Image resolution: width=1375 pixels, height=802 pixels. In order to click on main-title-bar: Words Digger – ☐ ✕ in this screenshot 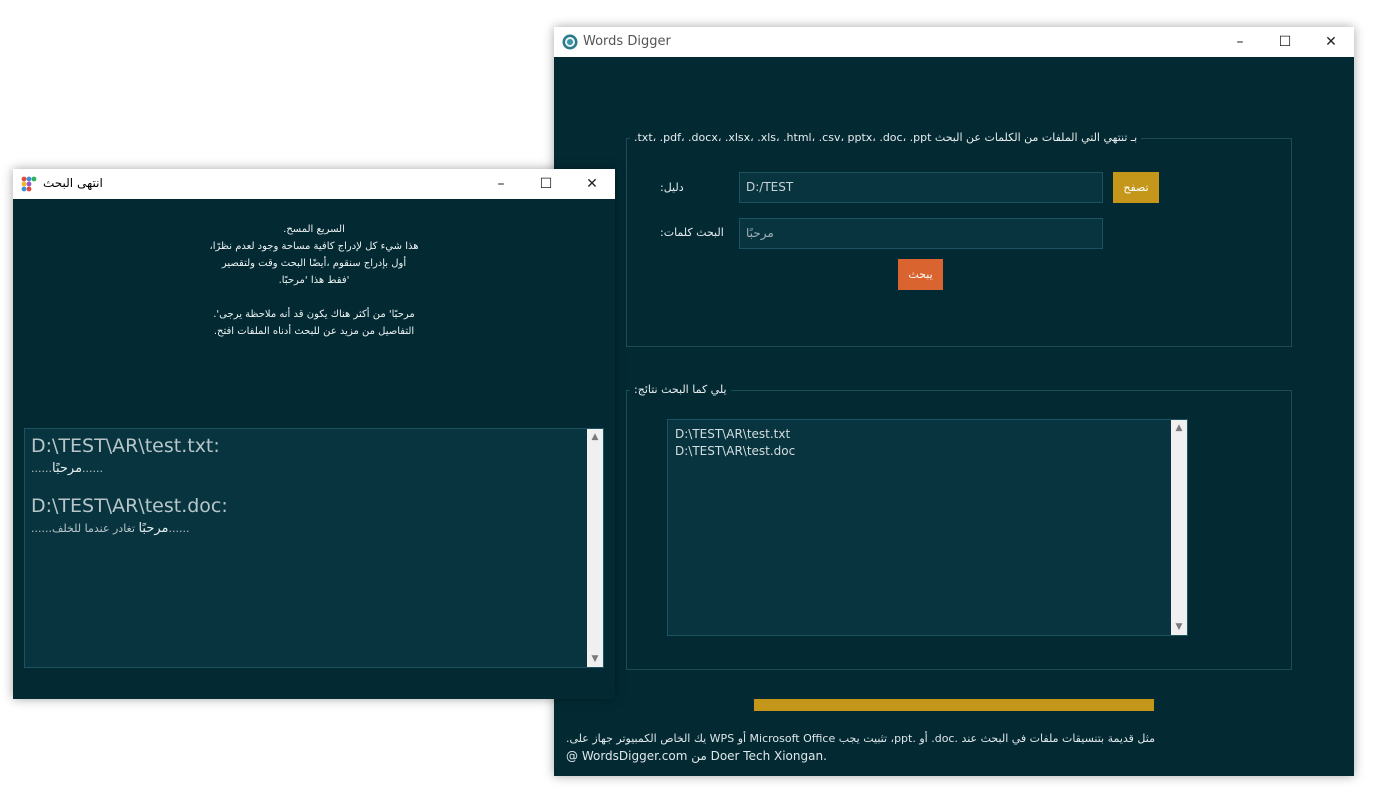, I will do `click(954, 42)`.